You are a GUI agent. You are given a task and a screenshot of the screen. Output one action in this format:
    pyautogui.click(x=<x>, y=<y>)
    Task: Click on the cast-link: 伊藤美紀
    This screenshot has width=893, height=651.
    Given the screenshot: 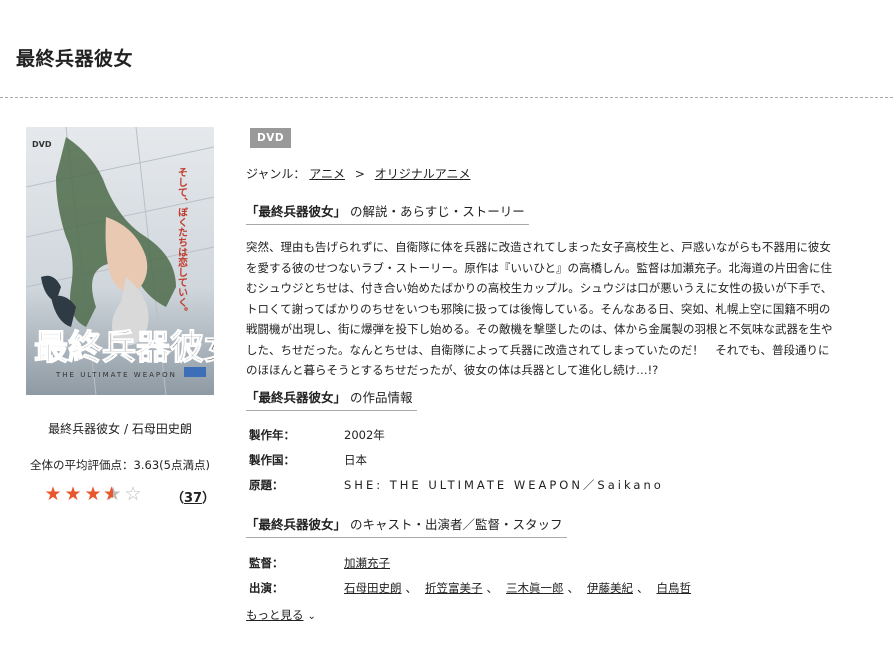 What is the action you would take?
    pyautogui.click(x=610, y=588)
    